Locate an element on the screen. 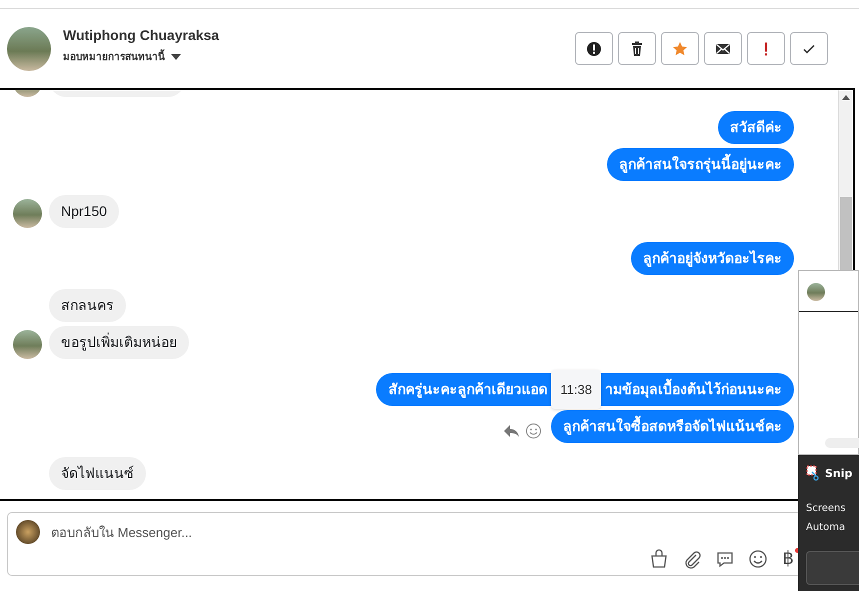  message-bubble: ขอรูปเพิ่มเติมหน่อย is located at coordinates (119, 342).